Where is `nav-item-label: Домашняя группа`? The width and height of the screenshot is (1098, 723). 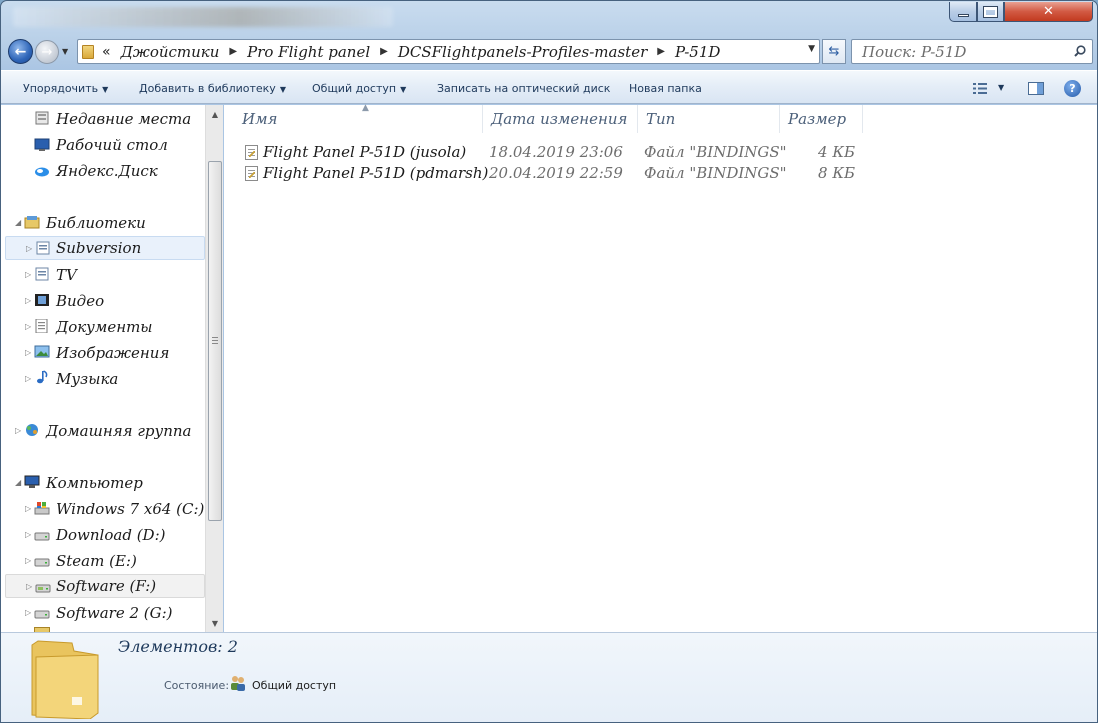 nav-item-label: Домашняя группа is located at coordinates (119, 431).